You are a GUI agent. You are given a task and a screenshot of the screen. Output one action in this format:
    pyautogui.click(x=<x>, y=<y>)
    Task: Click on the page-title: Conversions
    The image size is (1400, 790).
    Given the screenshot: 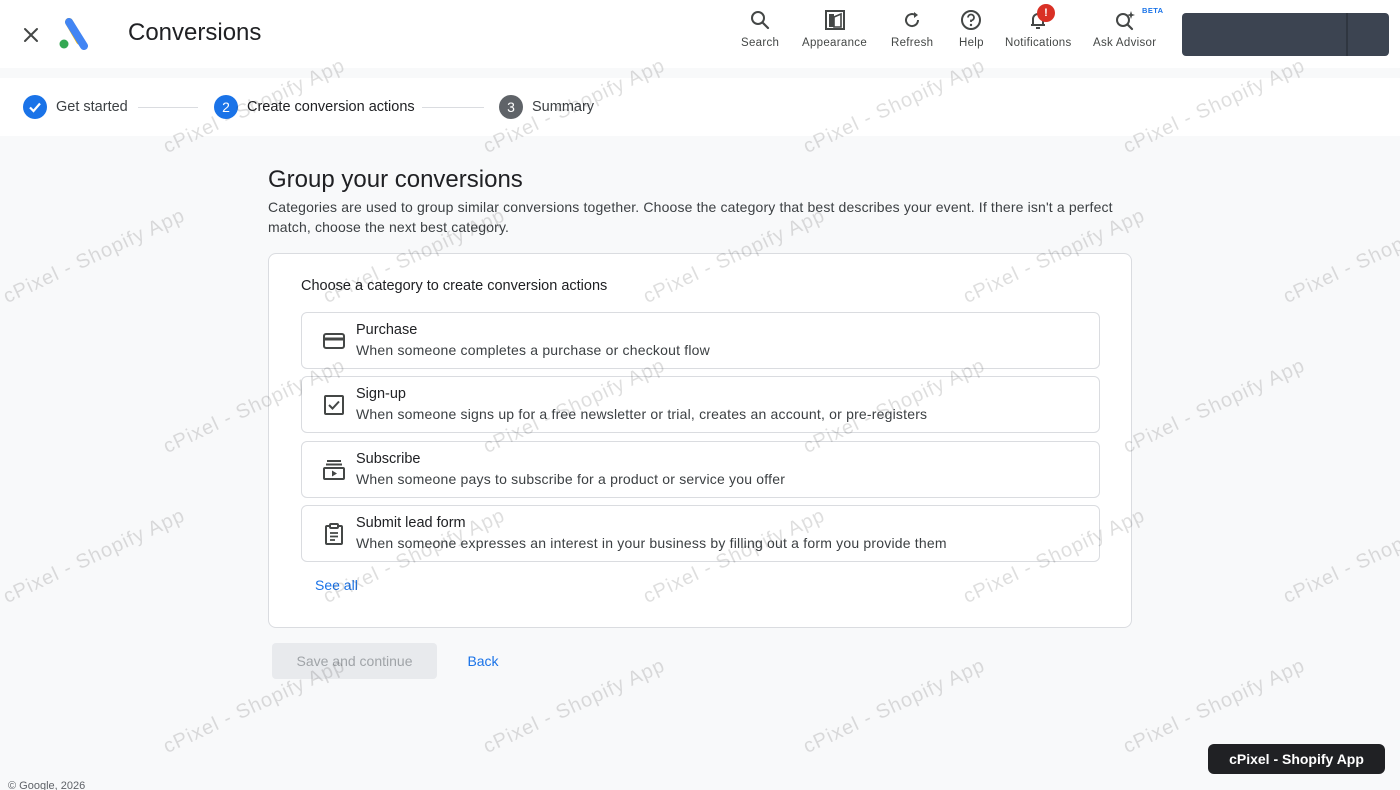 What is the action you would take?
    pyautogui.click(x=195, y=32)
    